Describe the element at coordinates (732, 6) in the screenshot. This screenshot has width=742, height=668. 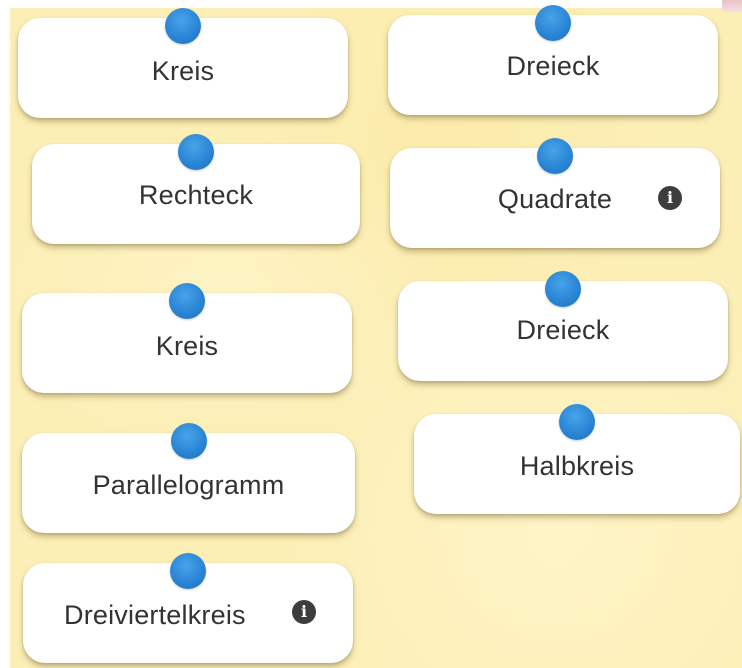
I see `corner-decoration` at that location.